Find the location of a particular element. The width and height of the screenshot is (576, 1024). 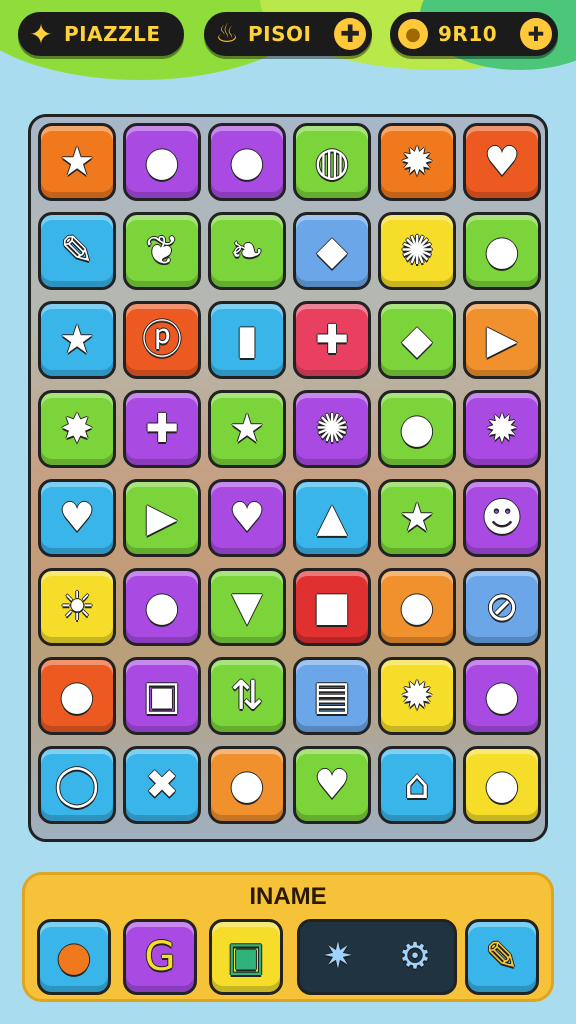

orange-ball-icon: ● is located at coordinates (247, 162).